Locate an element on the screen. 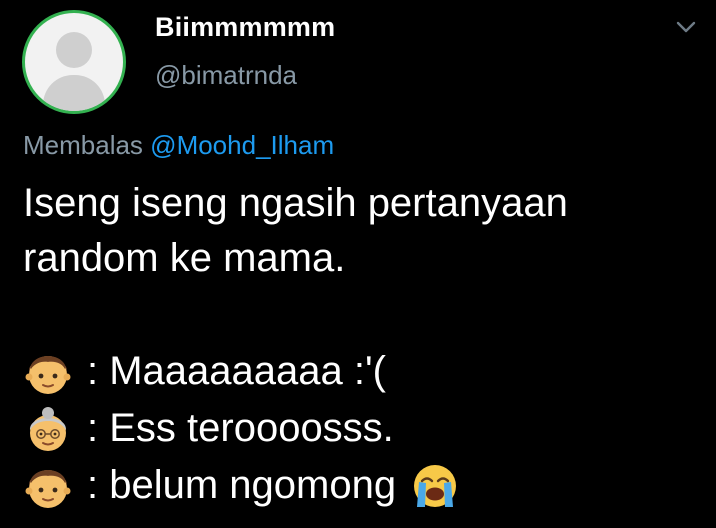 The width and height of the screenshot is (716, 528). loudly-crying-face-emoji-icon is located at coordinates (435, 485).